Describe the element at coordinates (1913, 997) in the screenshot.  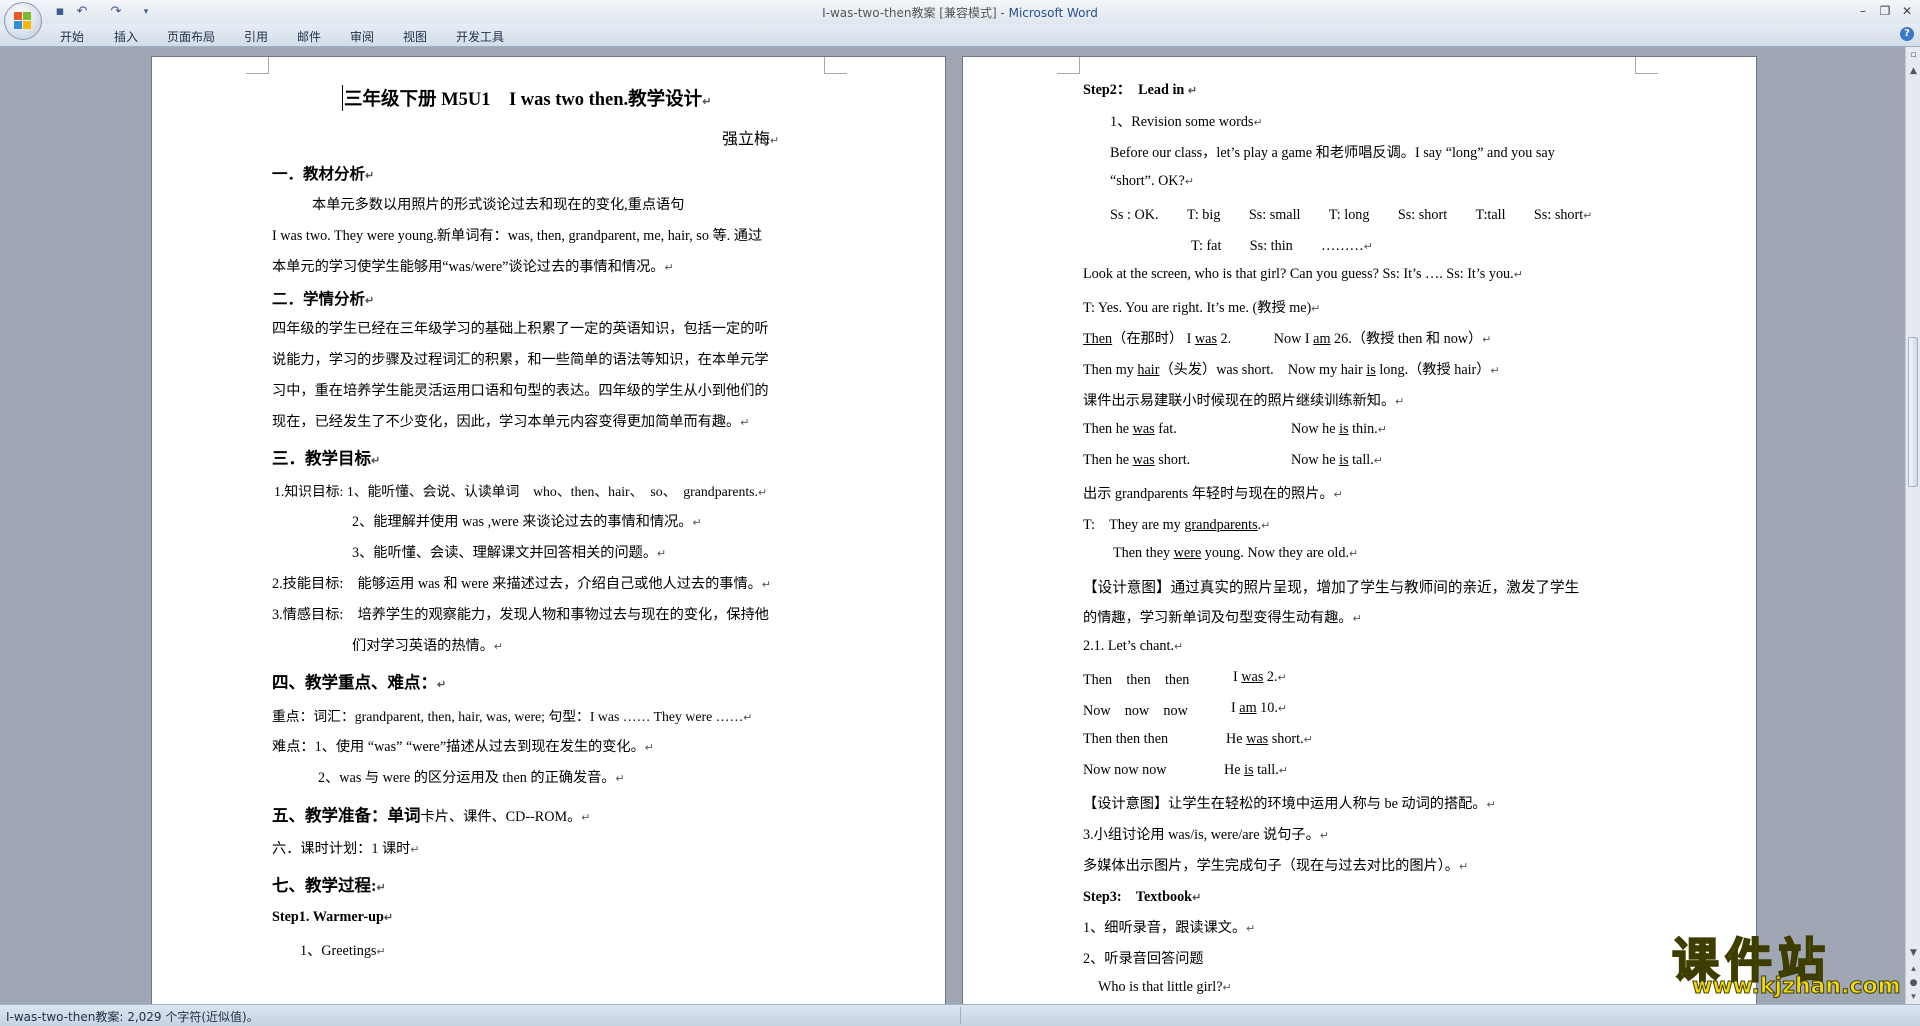
I see `next-page-icon: ▾` at that location.